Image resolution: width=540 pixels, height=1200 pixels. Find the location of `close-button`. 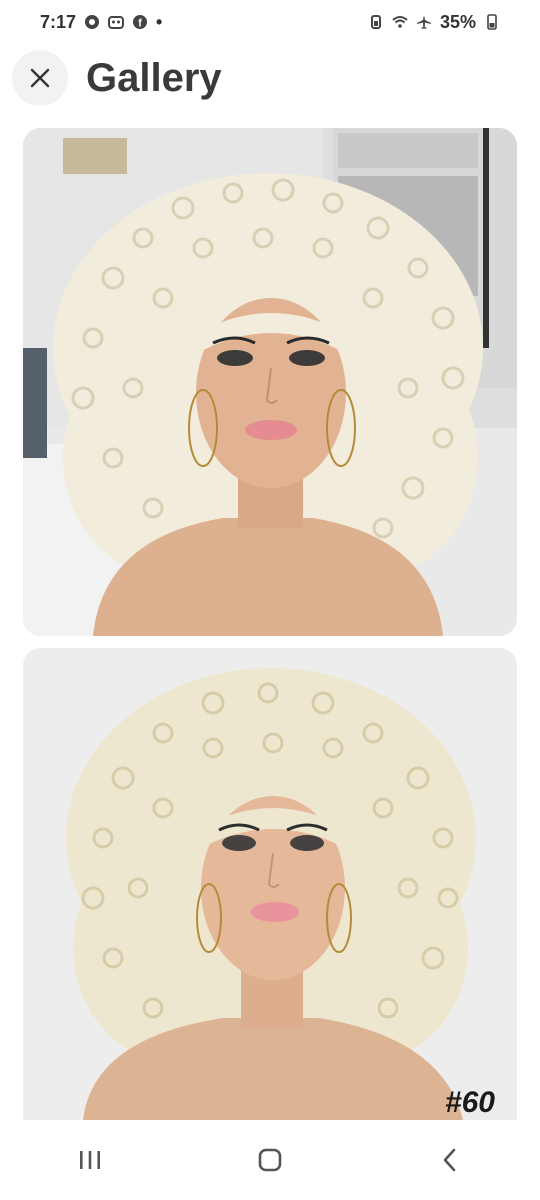

close-button is located at coordinates (40, 78).